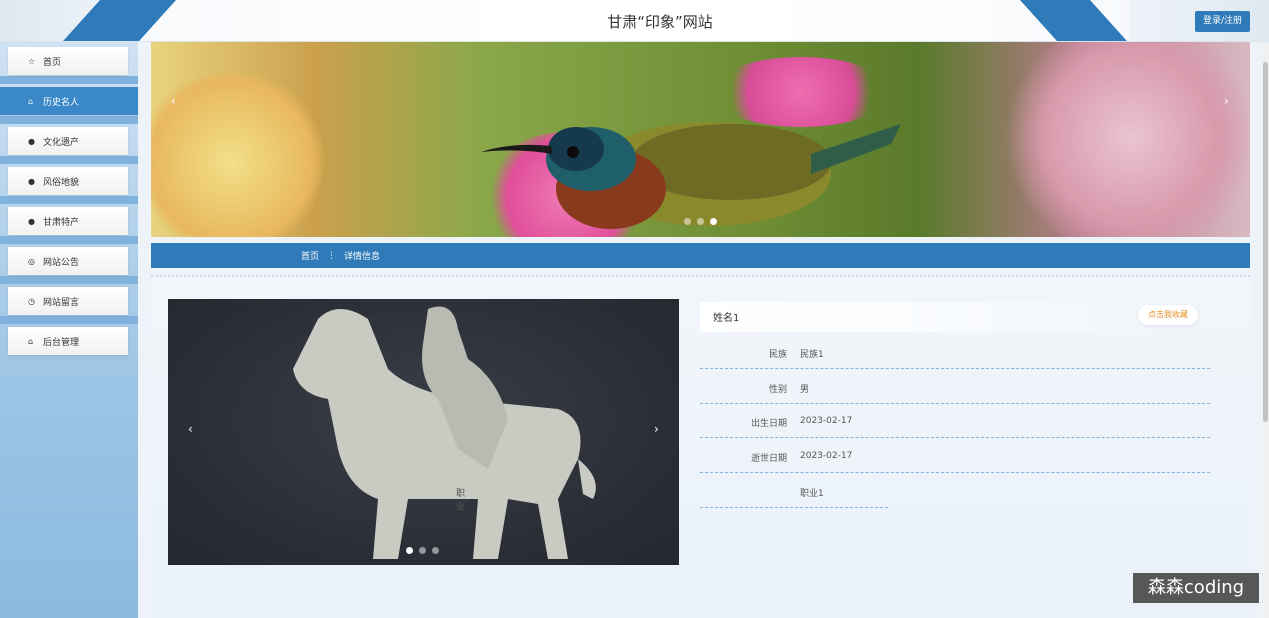 The height and width of the screenshot is (618, 1269). Describe the element at coordinates (691, 175) in the screenshot. I see `bird-image` at that location.